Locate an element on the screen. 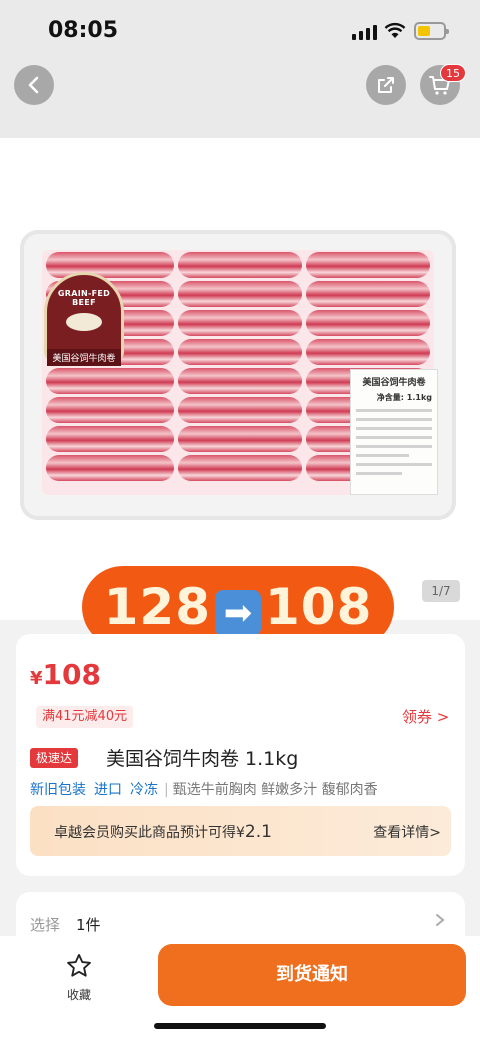 This screenshot has height=1039, width=480. back-button is located at coordinates (34, 85).